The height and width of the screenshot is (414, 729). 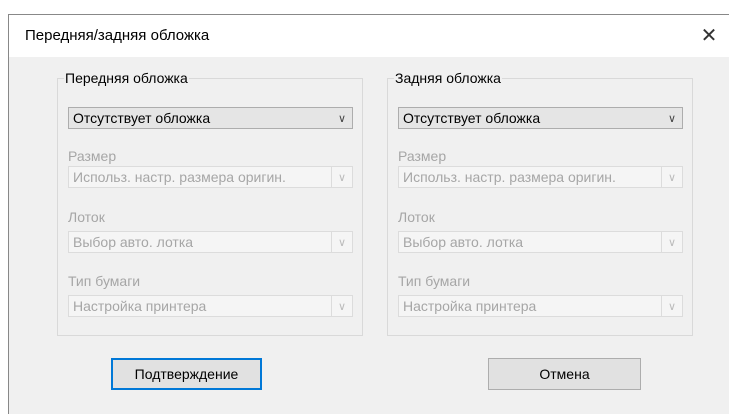 What do you see at coordinates (86, 217) in the screenshot?
I see `front-tray-label: Лоток` at bounding box center [86, 217].